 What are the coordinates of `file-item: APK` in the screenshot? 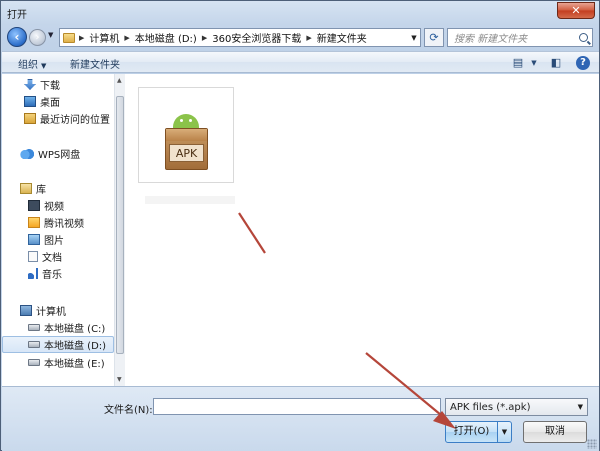 It's located at (186, 135).